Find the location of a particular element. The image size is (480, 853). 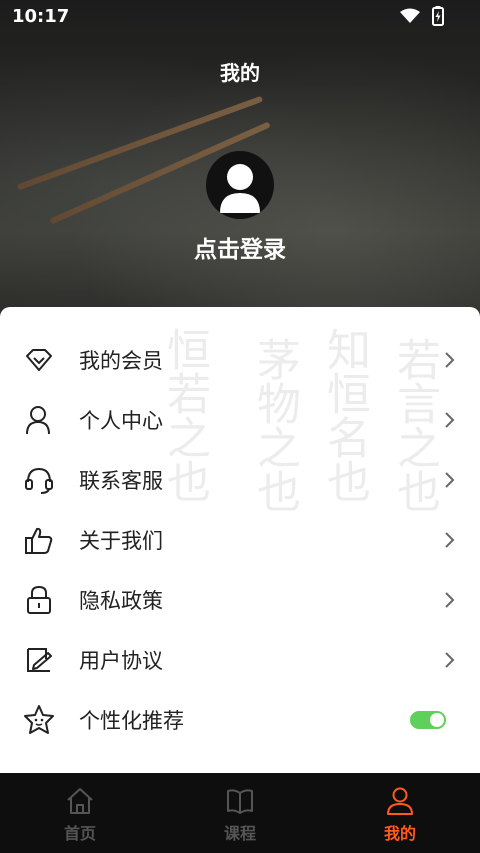

page-title: 我的 is located at coordinates (240, 73).